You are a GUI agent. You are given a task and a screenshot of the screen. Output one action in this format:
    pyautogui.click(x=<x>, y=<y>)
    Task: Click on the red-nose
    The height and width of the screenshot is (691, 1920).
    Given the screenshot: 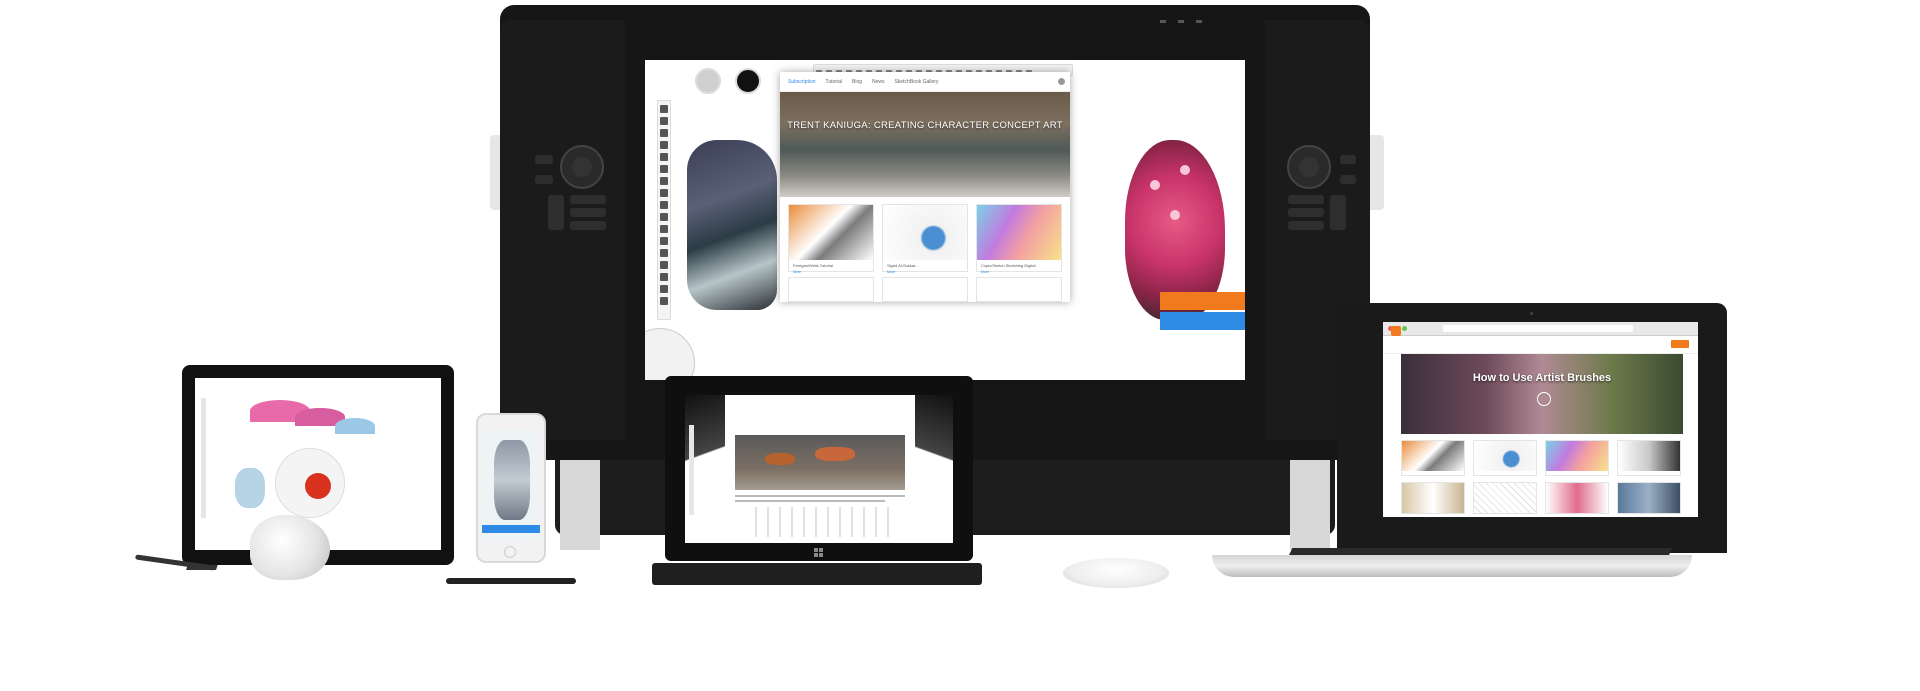 What is the action you would take?
    pyautogui.click(x=318, y=486)
    